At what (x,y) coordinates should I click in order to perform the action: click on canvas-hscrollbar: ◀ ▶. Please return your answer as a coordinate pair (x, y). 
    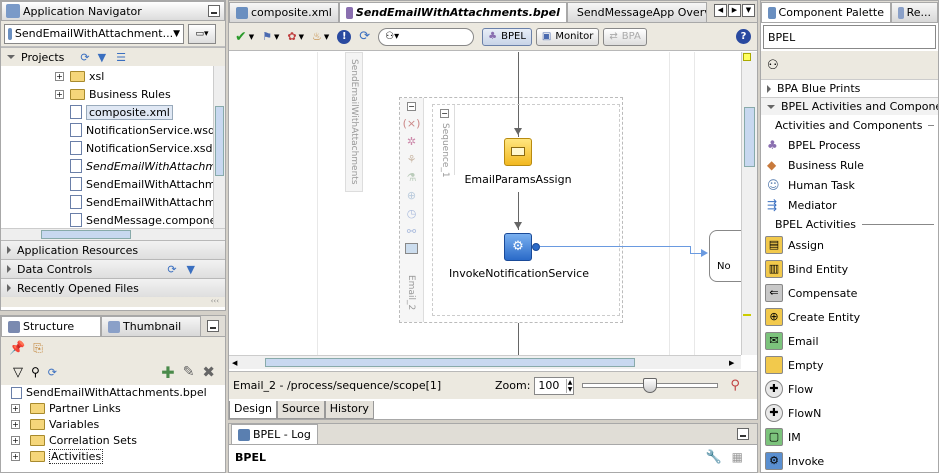
    Looking at the image, I should click on (485, 362).